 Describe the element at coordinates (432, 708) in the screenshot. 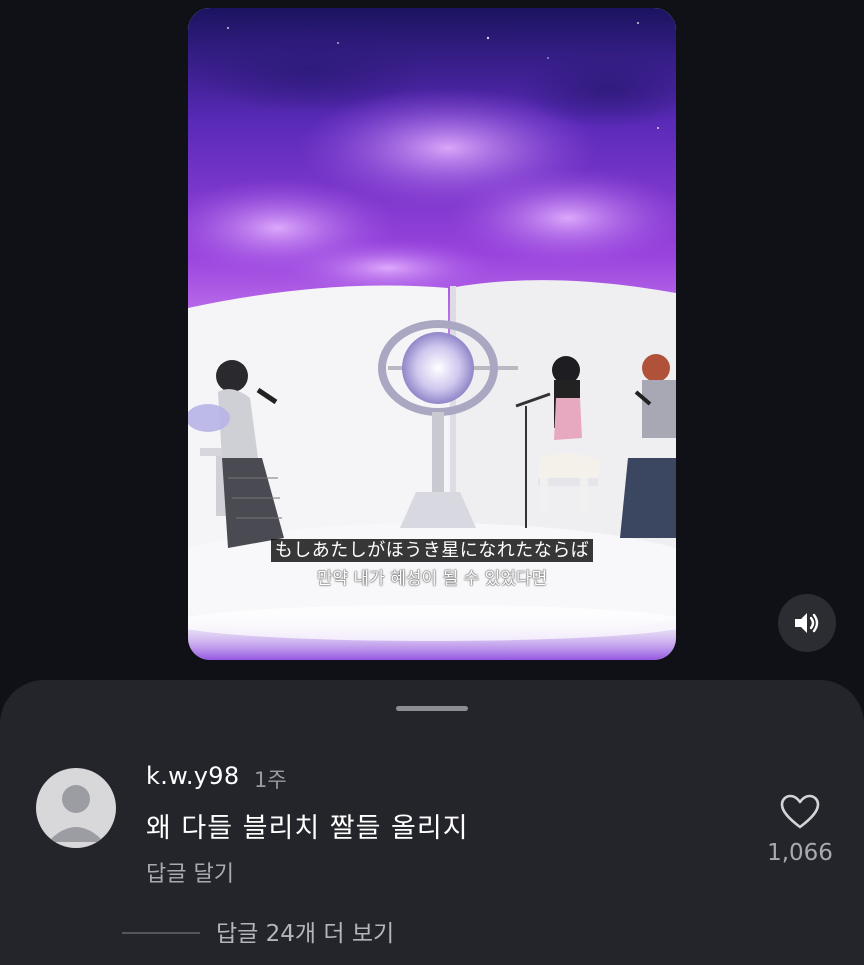

I see `sheet-drag-handle` at that location.